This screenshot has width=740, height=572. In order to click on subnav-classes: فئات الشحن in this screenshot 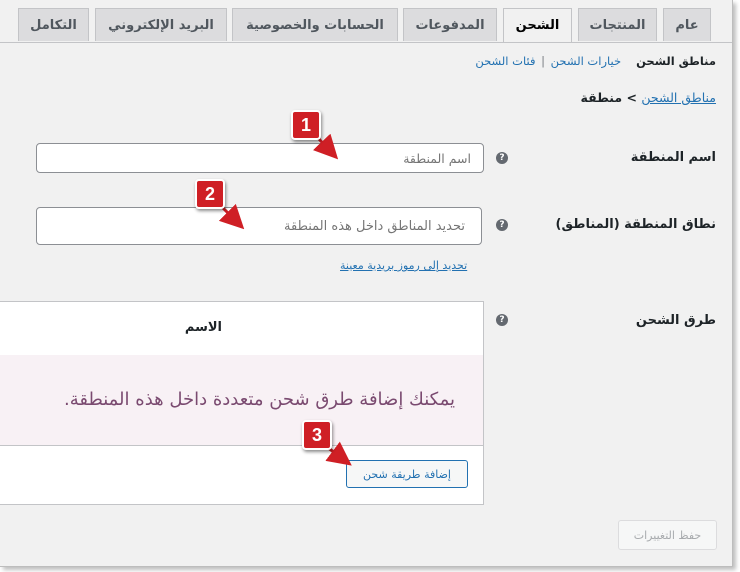, I will do `click(505, 61)`.